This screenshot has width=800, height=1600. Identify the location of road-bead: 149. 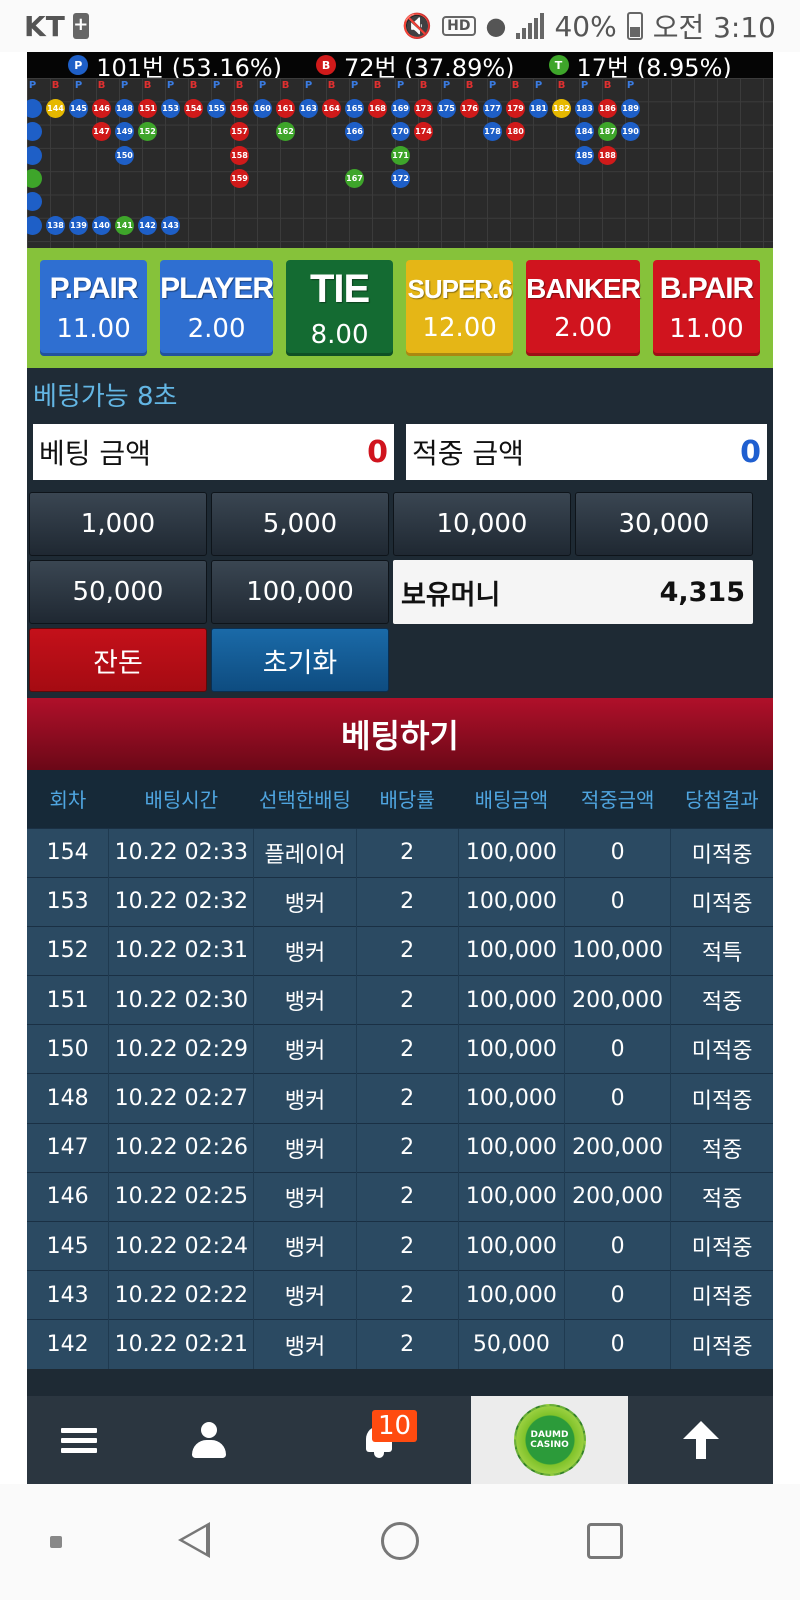
(124, 132).